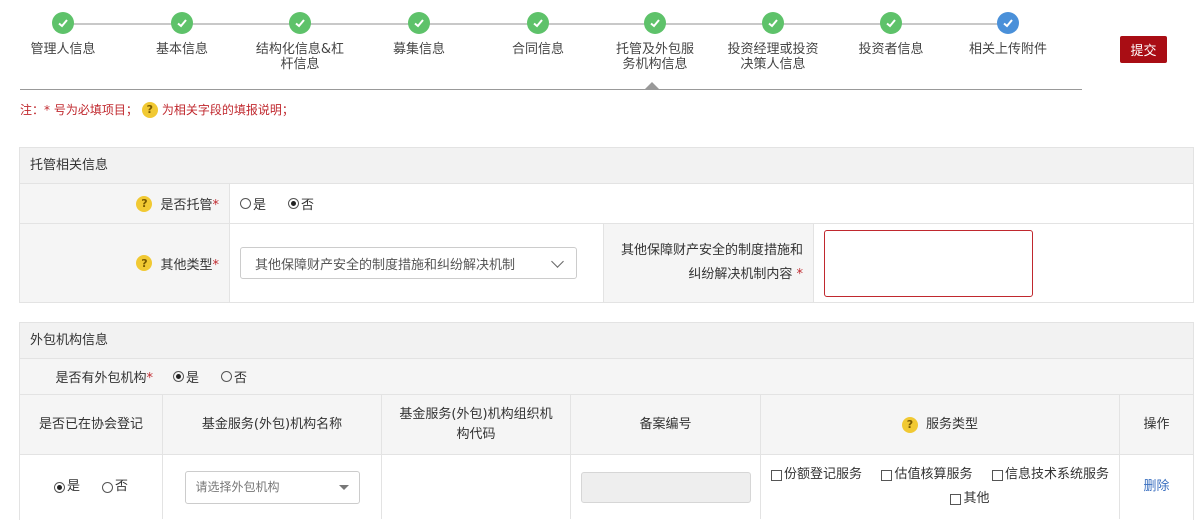  What do you see at coordinates (976, 498) in the screenshot?
I see `checkbox-label: 其他` at bounding box center [976, 498].